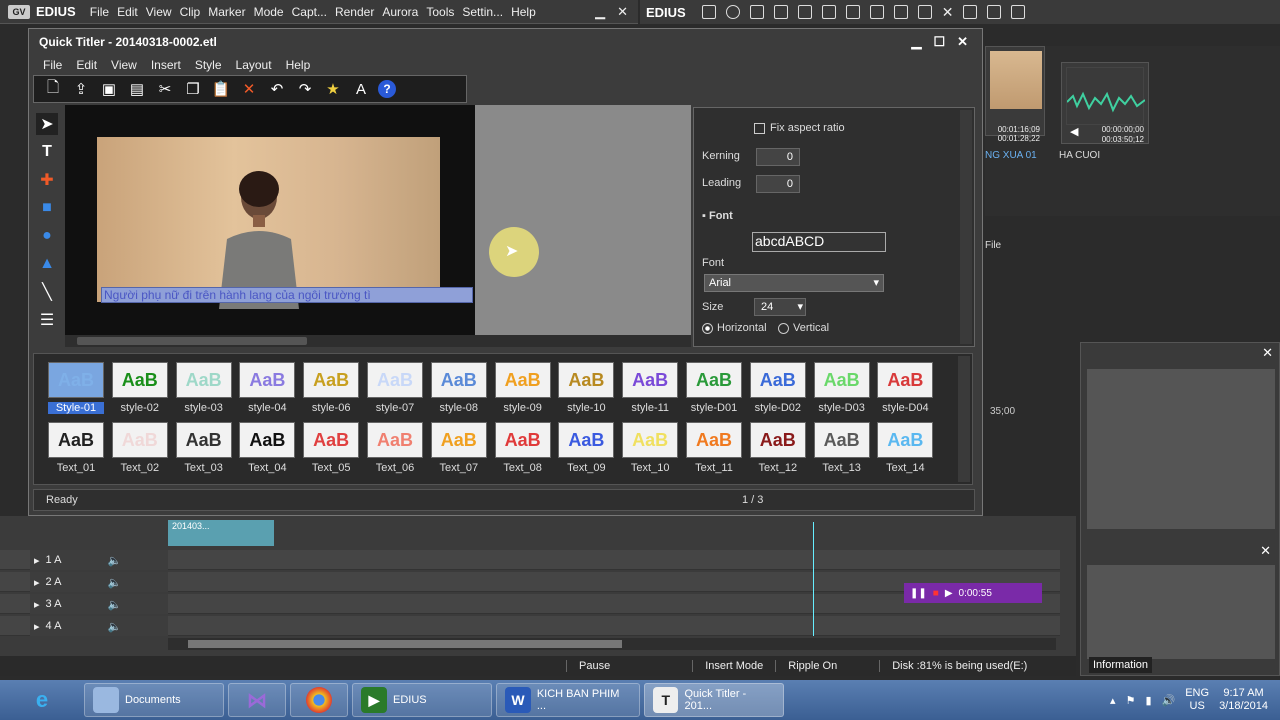  Describe the element at coordinates (47, 292) in the screenshot. I see `line-tool-icon: ╲` at that location.